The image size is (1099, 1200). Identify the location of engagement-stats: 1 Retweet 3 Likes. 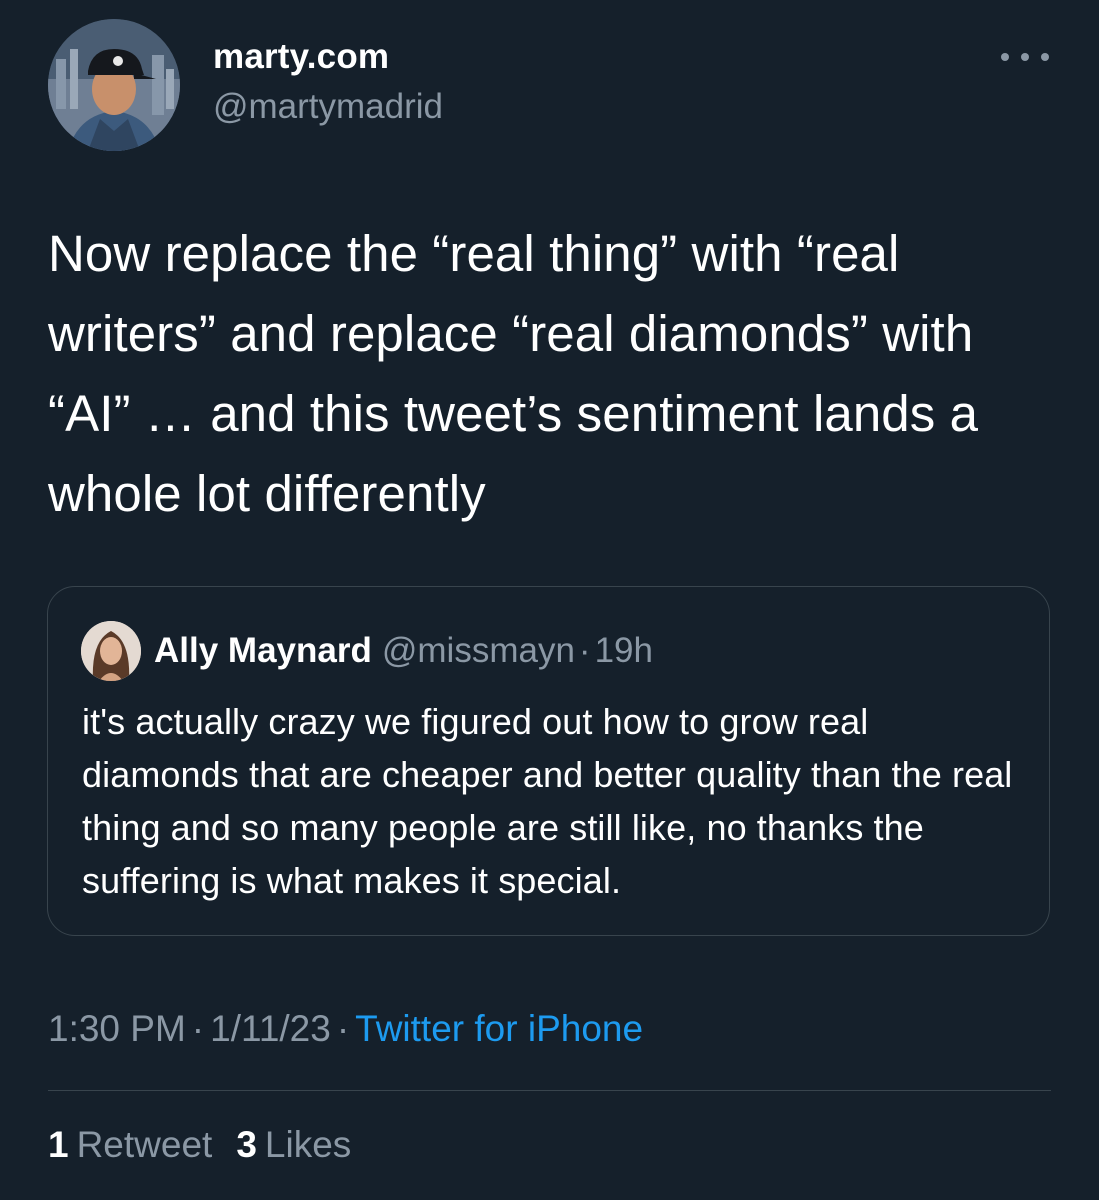
(199, 1145).